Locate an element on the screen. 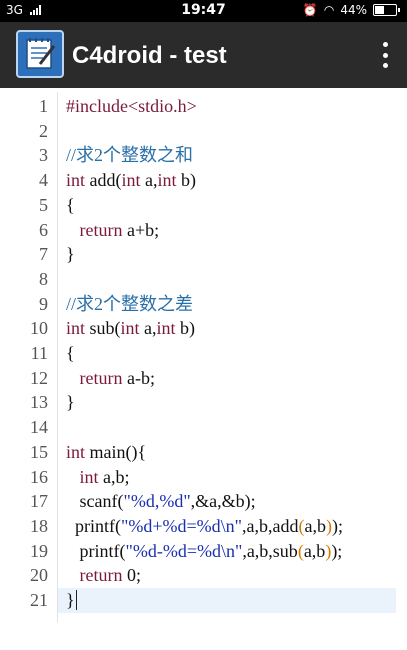 This screenshot has height=650, width=407. code-text: int main(){ is located at coordinates (106, 452).